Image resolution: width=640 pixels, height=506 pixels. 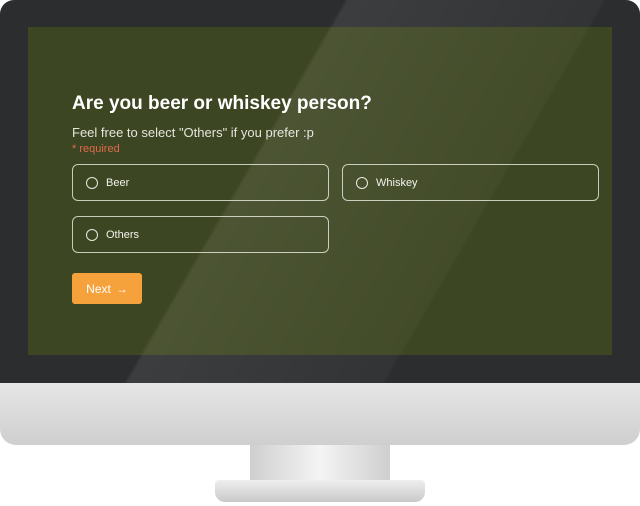 What do you see at coordinates (98, 288) in the screenshot?
I see `next-button-label: Next` at bounding box center [98, 288].